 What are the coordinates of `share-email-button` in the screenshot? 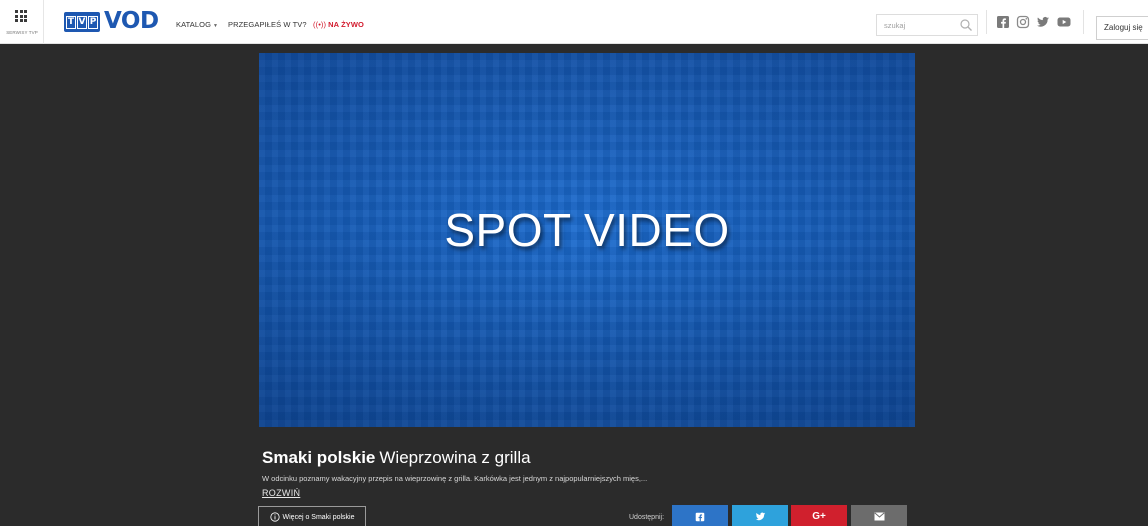 It's located at (879, 515).